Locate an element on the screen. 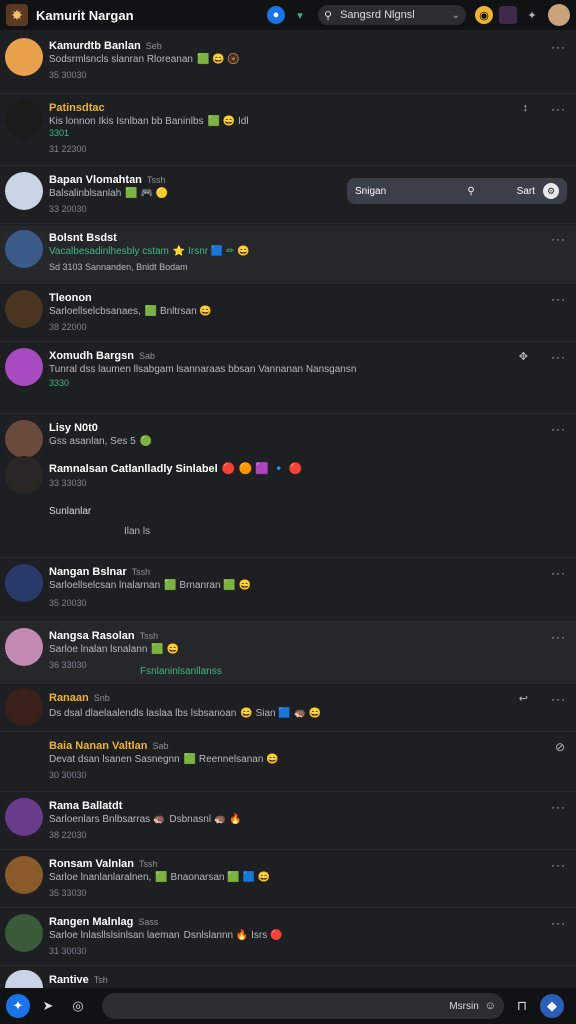 The image size is (576, 1024). settings-icon: ⚙ is located at coordinates (551, 191).